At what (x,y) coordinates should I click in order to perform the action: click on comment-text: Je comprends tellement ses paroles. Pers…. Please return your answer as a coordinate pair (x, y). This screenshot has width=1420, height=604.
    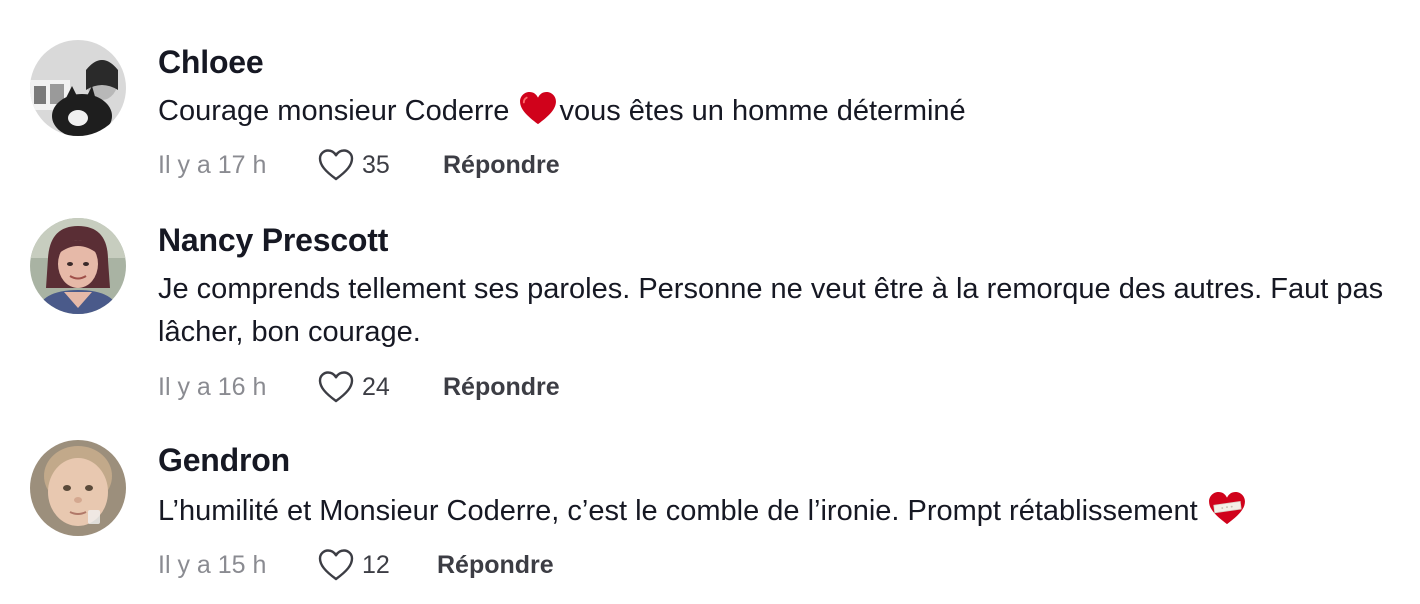
    Looking at the image, I should click on (771, 310).